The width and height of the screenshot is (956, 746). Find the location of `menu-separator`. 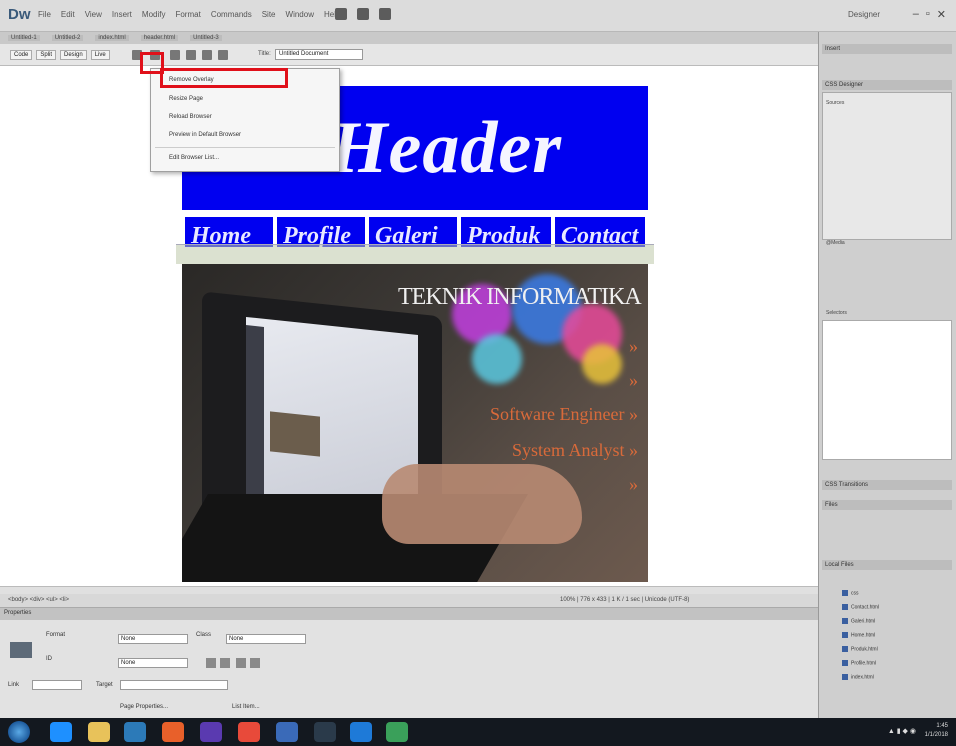

menu-separator is located at coordinates (245, 147).